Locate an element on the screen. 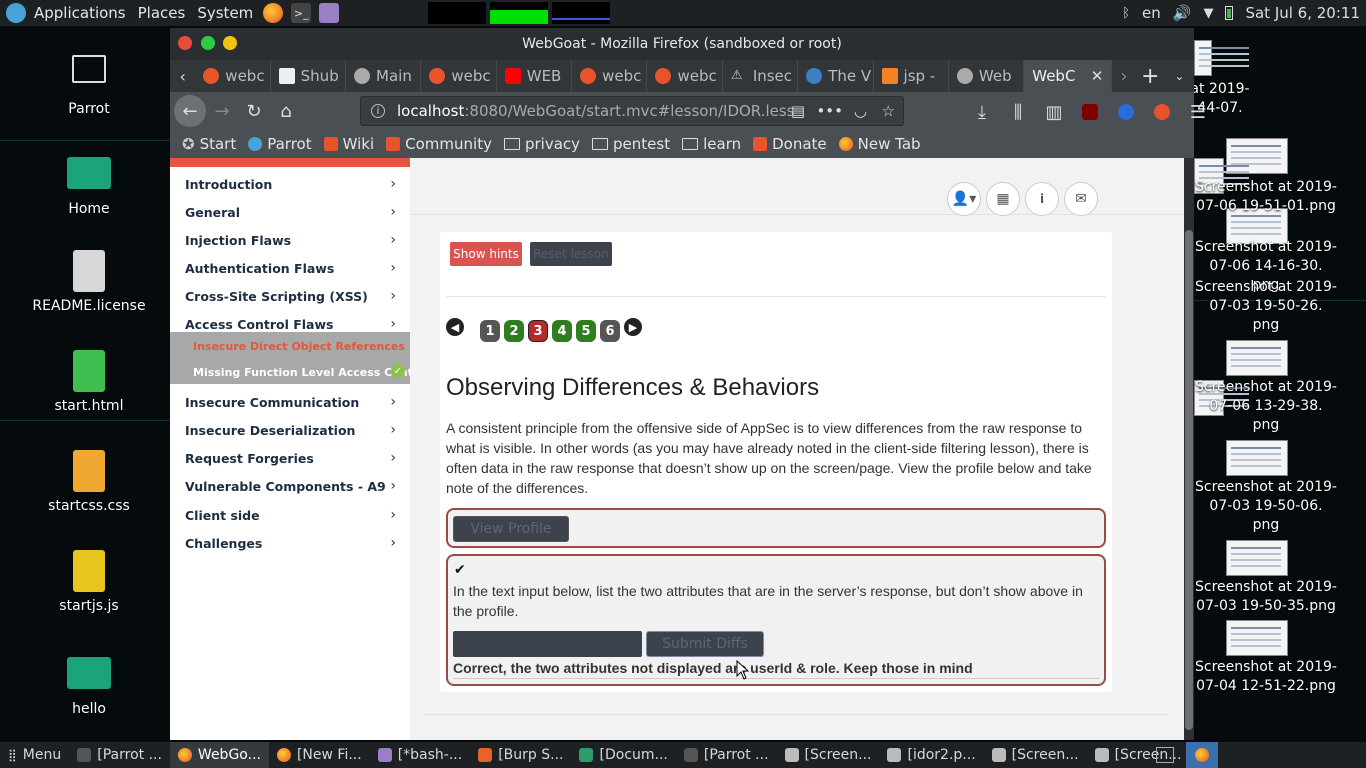 The image size is (1366, 768). downloads-icon: ⤓ is located at coordinates (982, 112).